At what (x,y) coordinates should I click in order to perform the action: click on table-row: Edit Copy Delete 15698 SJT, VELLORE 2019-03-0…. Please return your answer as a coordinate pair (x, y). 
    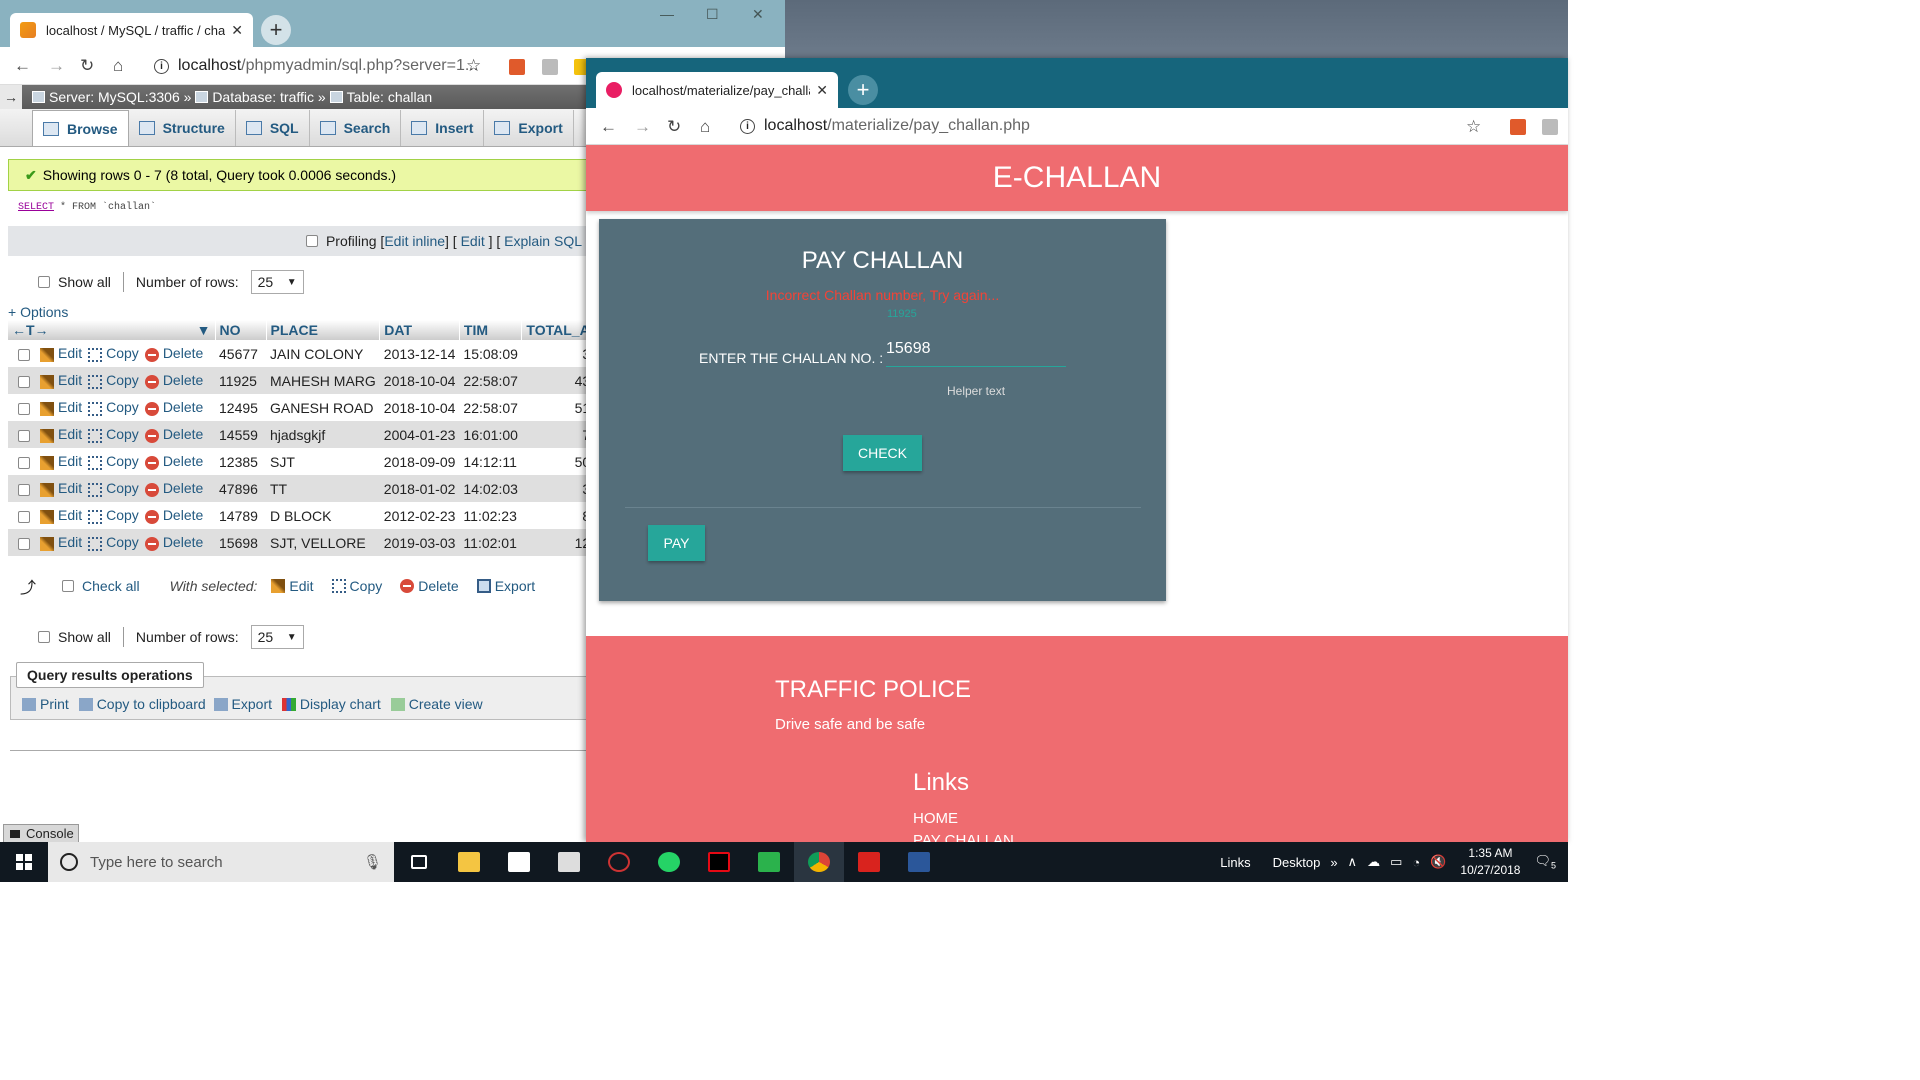
    Looking at the image, I should click on (301, 542).